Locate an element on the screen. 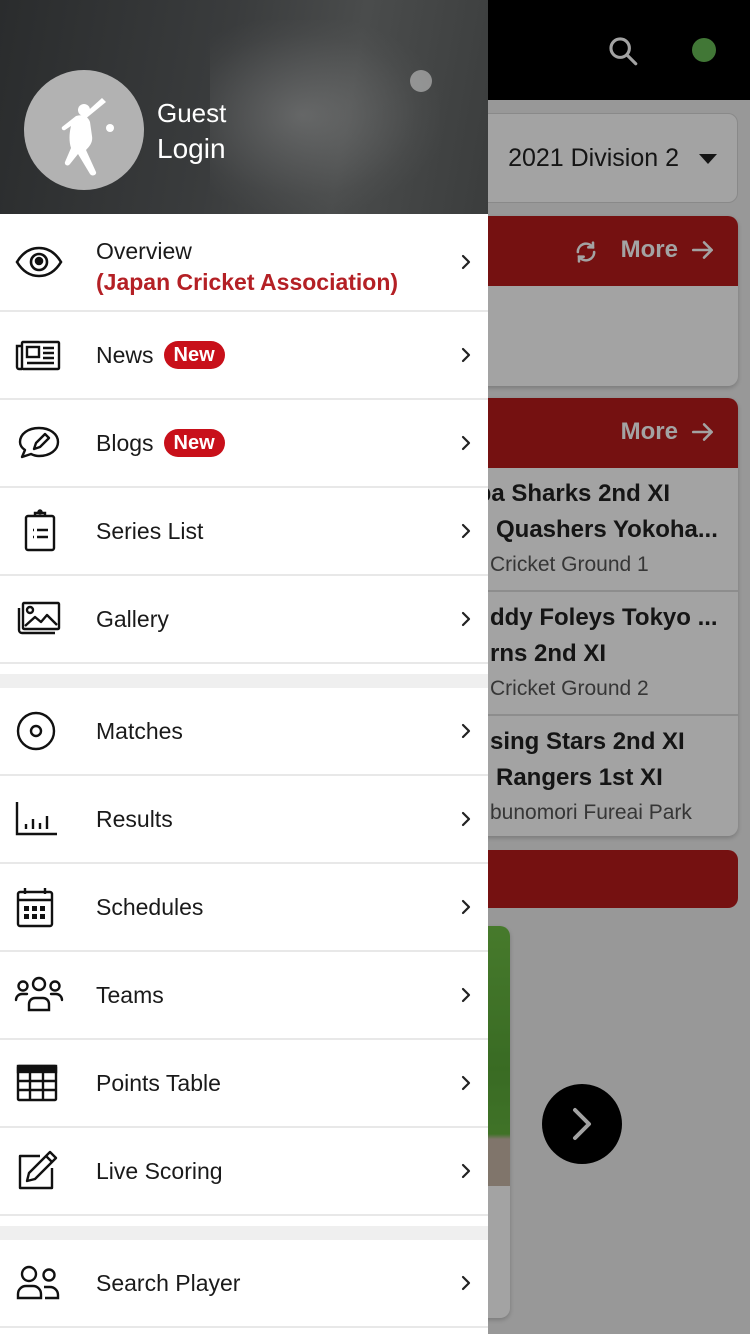 The width and height of the screenshot is (750, 1334). gallery-icon is located at coordinates (39, 619).